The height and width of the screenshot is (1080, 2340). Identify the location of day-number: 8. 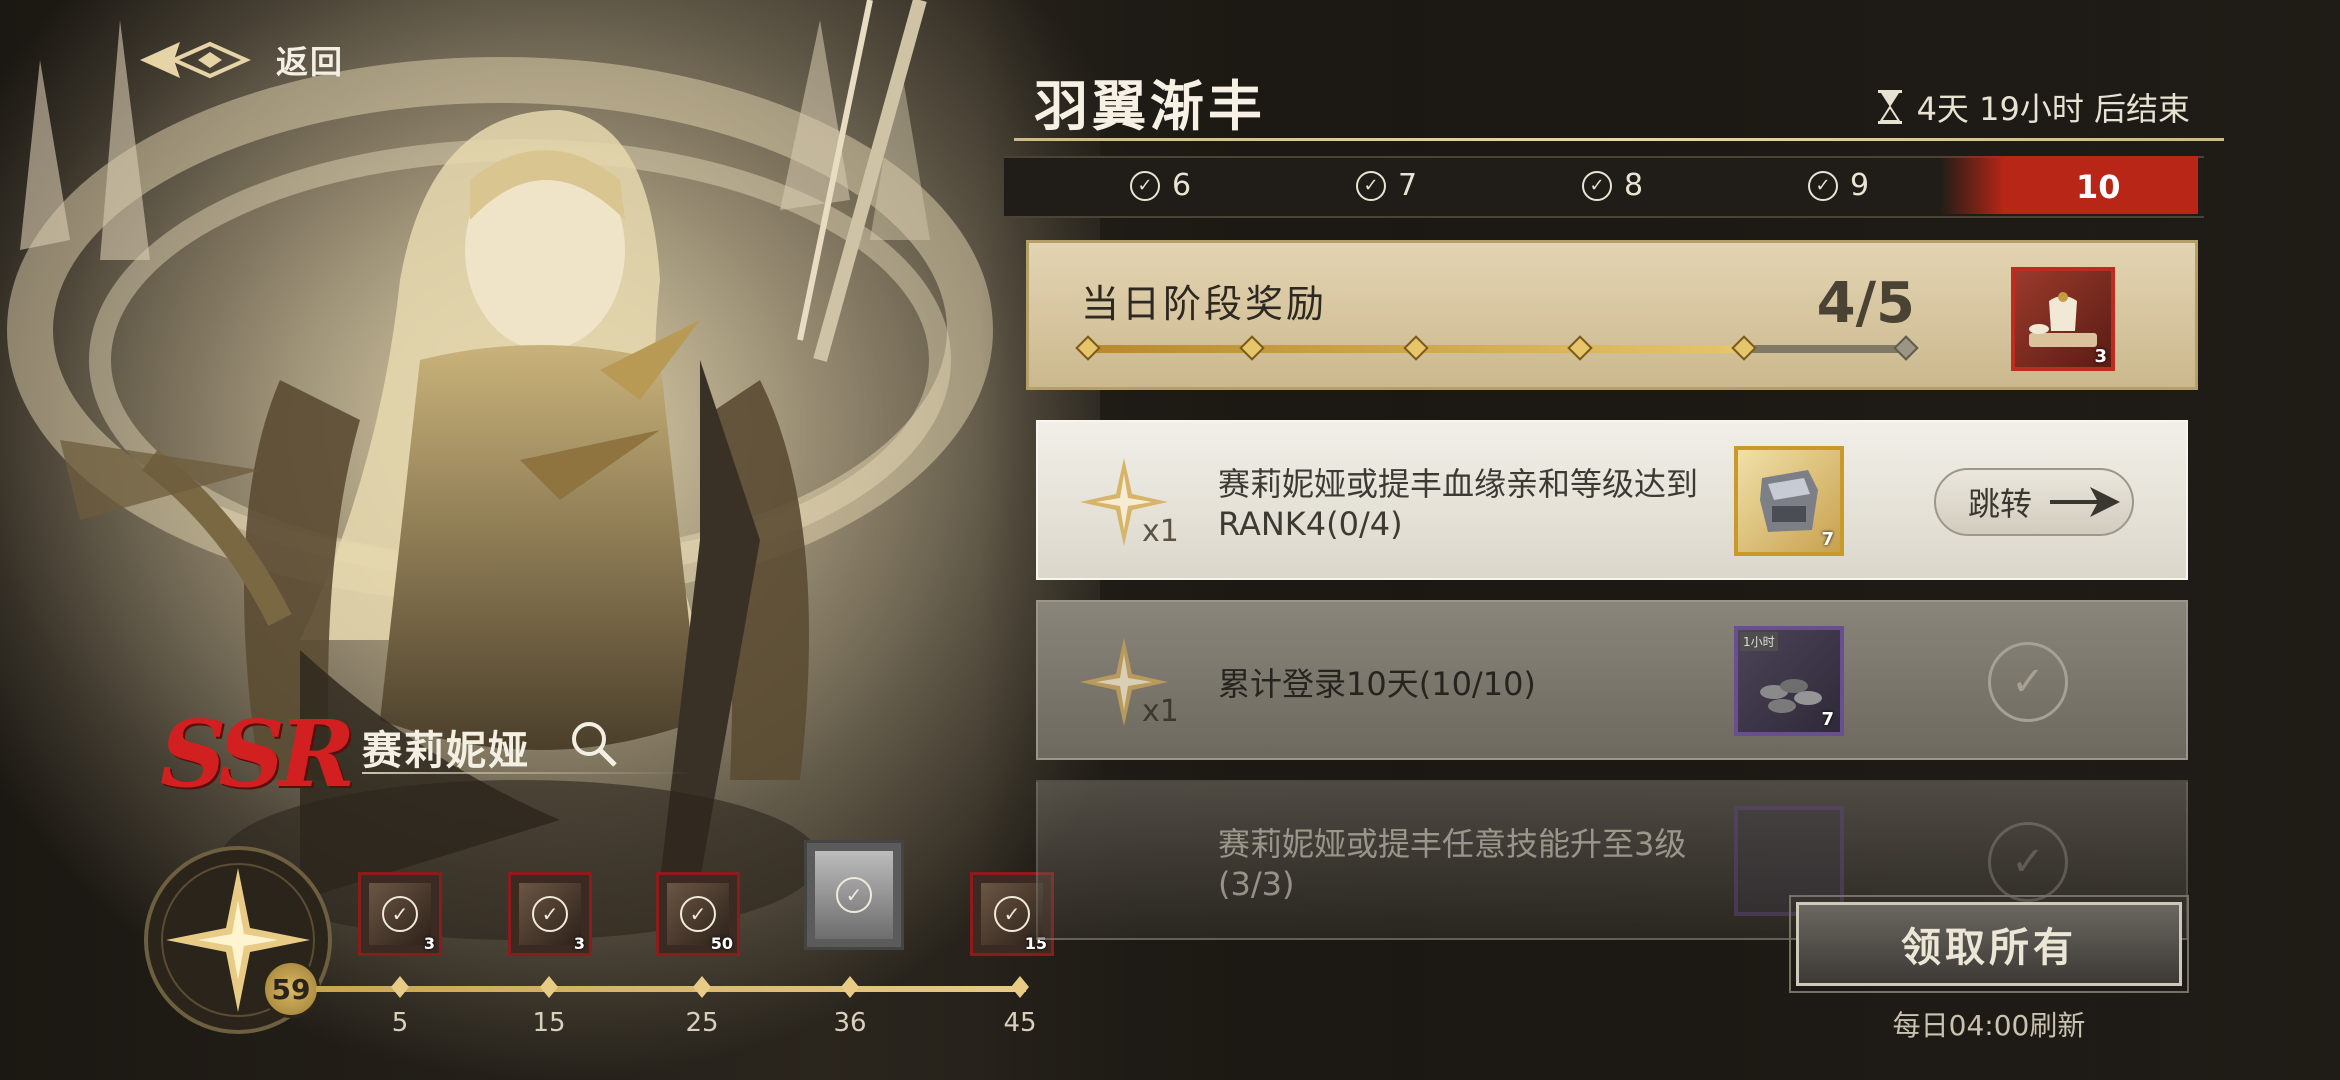
(1634, 185).